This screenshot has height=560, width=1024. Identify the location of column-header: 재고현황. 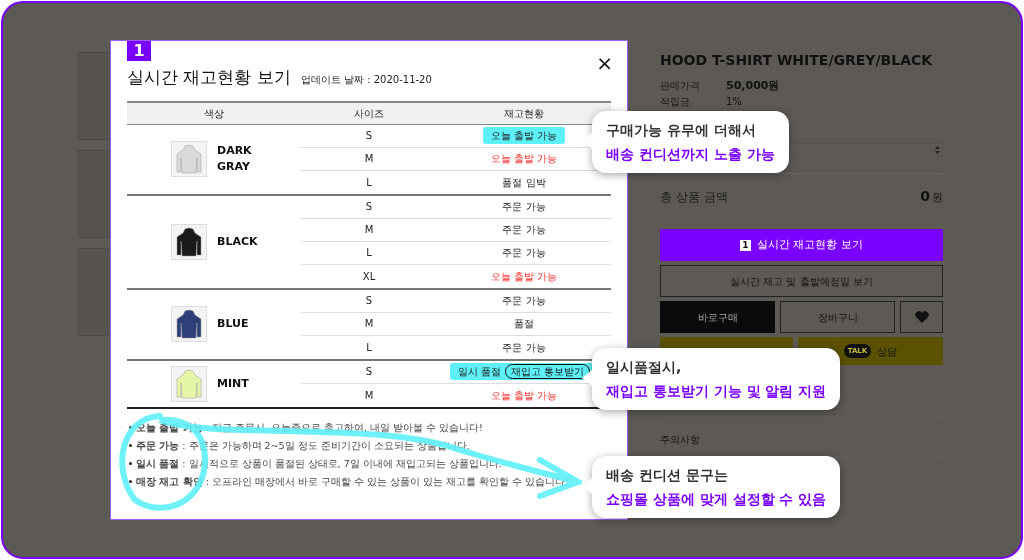
(524, 113).